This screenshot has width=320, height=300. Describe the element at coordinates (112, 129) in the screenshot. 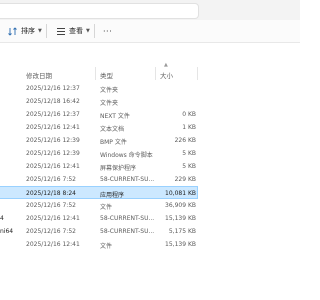

I see `file-type: 文本文档` at that location.